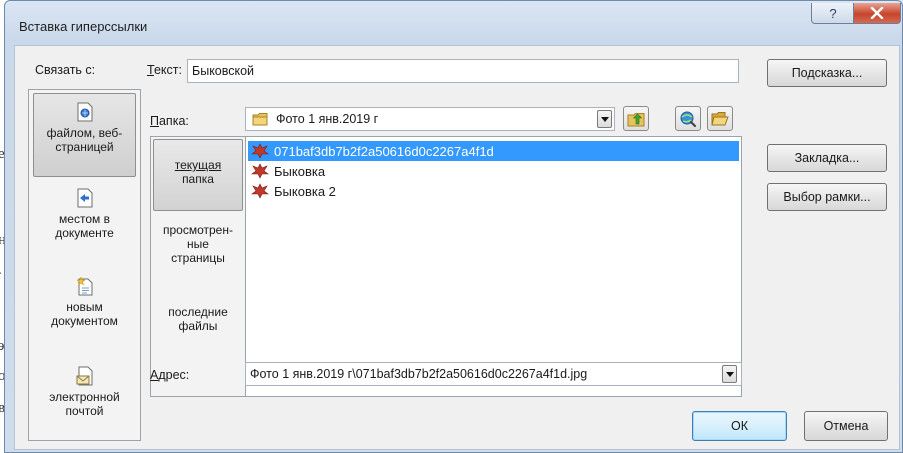  Describe the element at coordinates (327, 119) in the screenshot. I see `folder-value: Фото 1 янв.2019 г` at that location.